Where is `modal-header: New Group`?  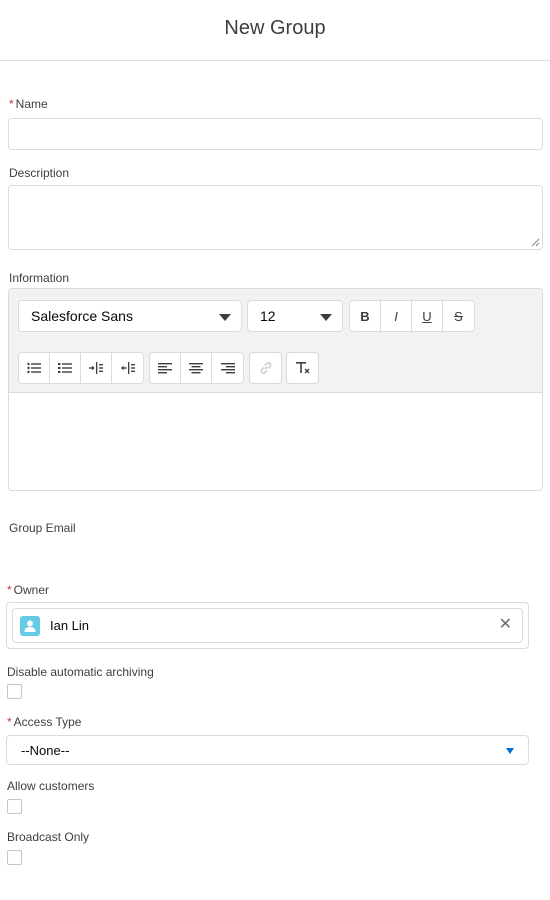
modal-header: New Group is located at coordinates (275, 30).